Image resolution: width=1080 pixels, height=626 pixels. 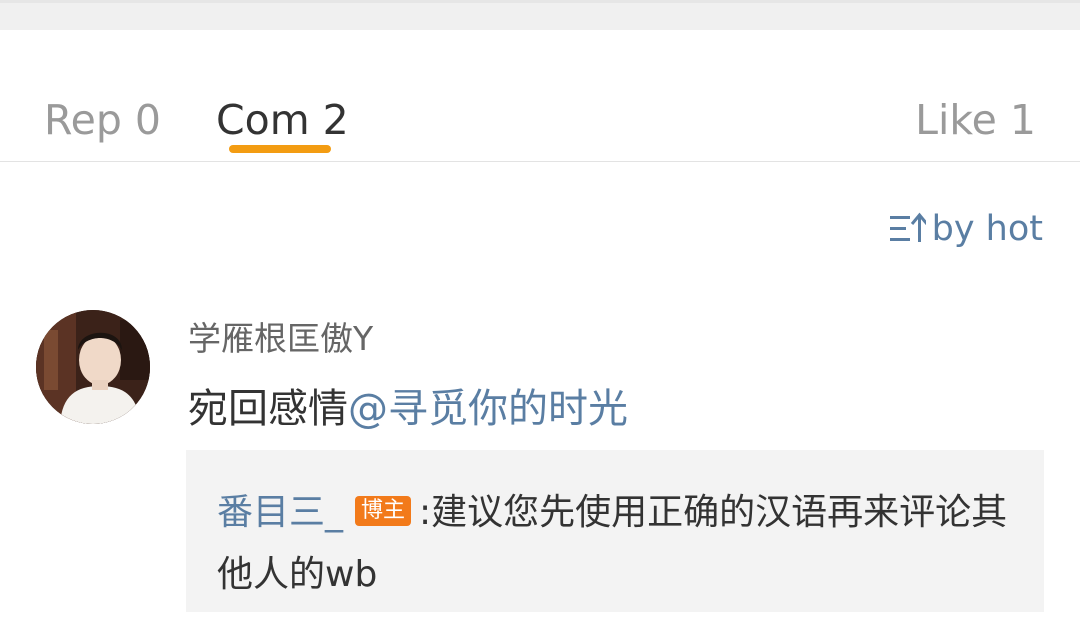 I want to click on avatar, so click(x=93, y=367).